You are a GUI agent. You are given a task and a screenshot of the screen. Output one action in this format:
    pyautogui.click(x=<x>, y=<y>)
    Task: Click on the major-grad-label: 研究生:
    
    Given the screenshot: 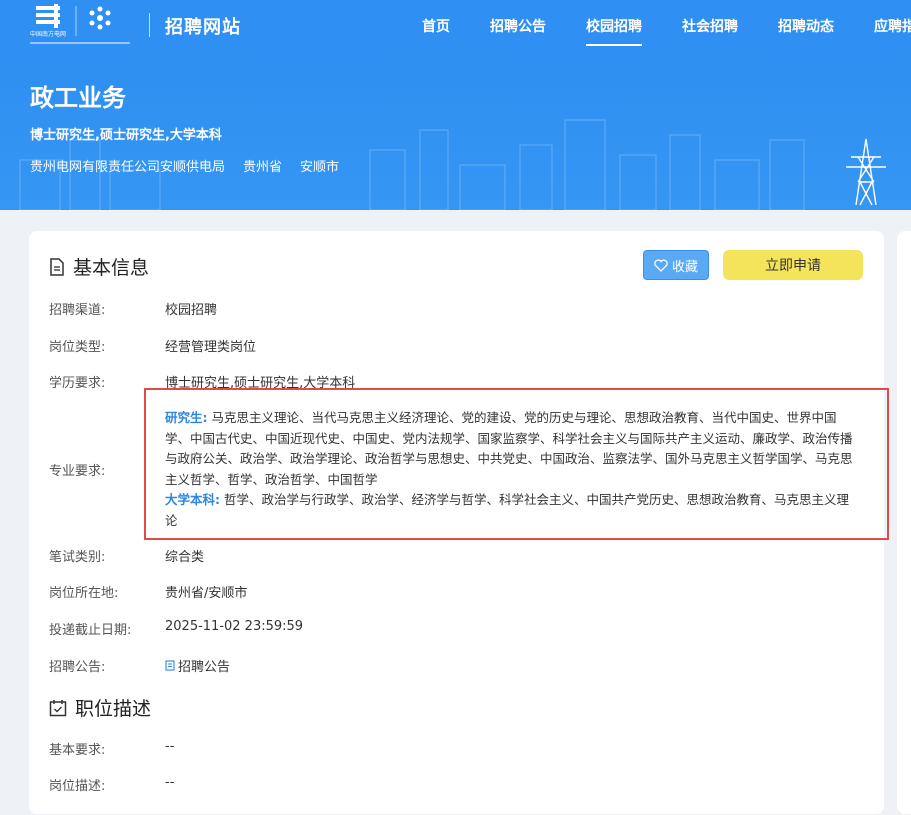 What is the action you would take?
    pyautogui.click(x=186, y=417)
    